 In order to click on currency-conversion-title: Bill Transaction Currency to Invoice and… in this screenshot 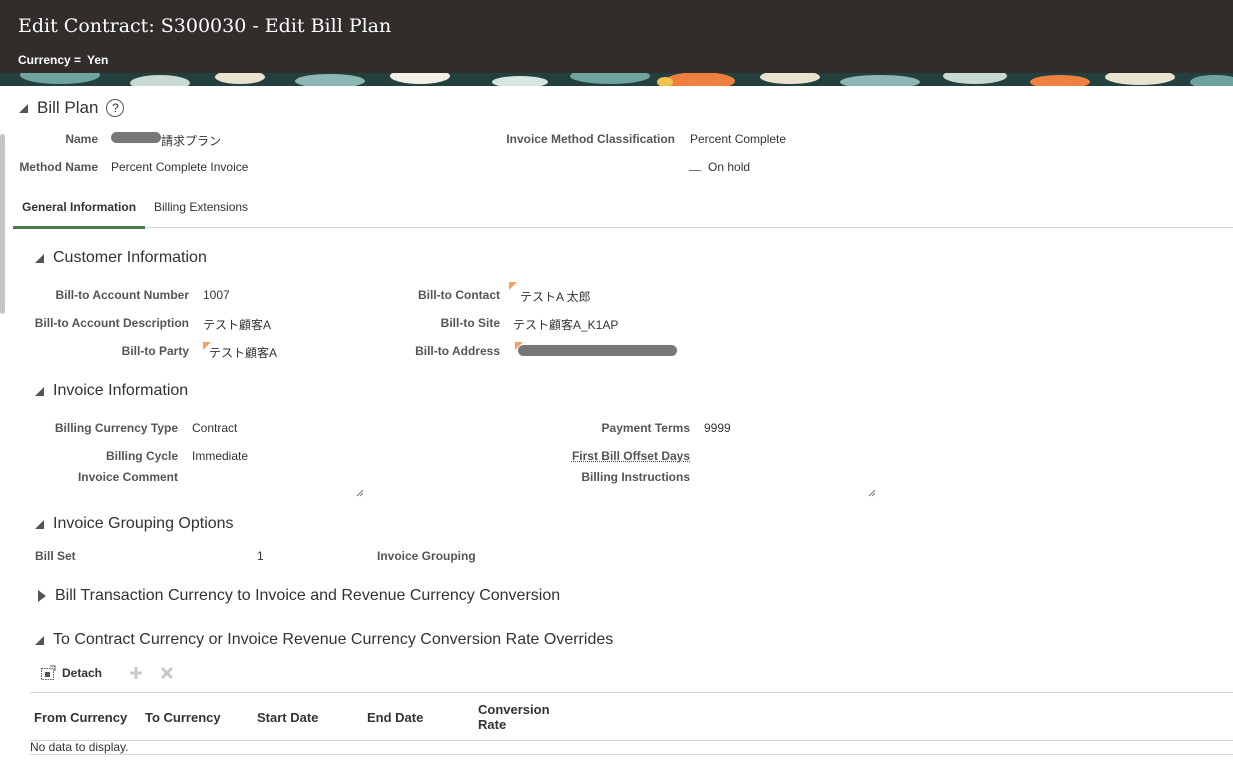, I will do `click(308, 595)`.